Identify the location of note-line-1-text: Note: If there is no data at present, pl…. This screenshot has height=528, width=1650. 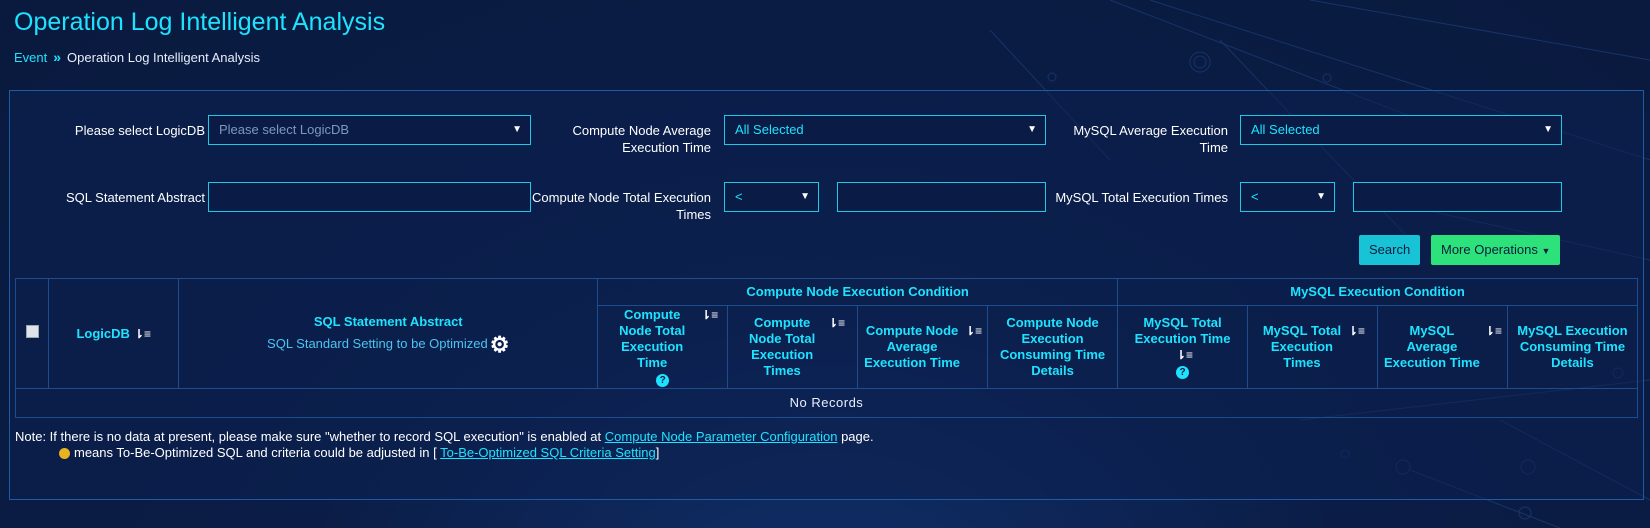
(308, 436).